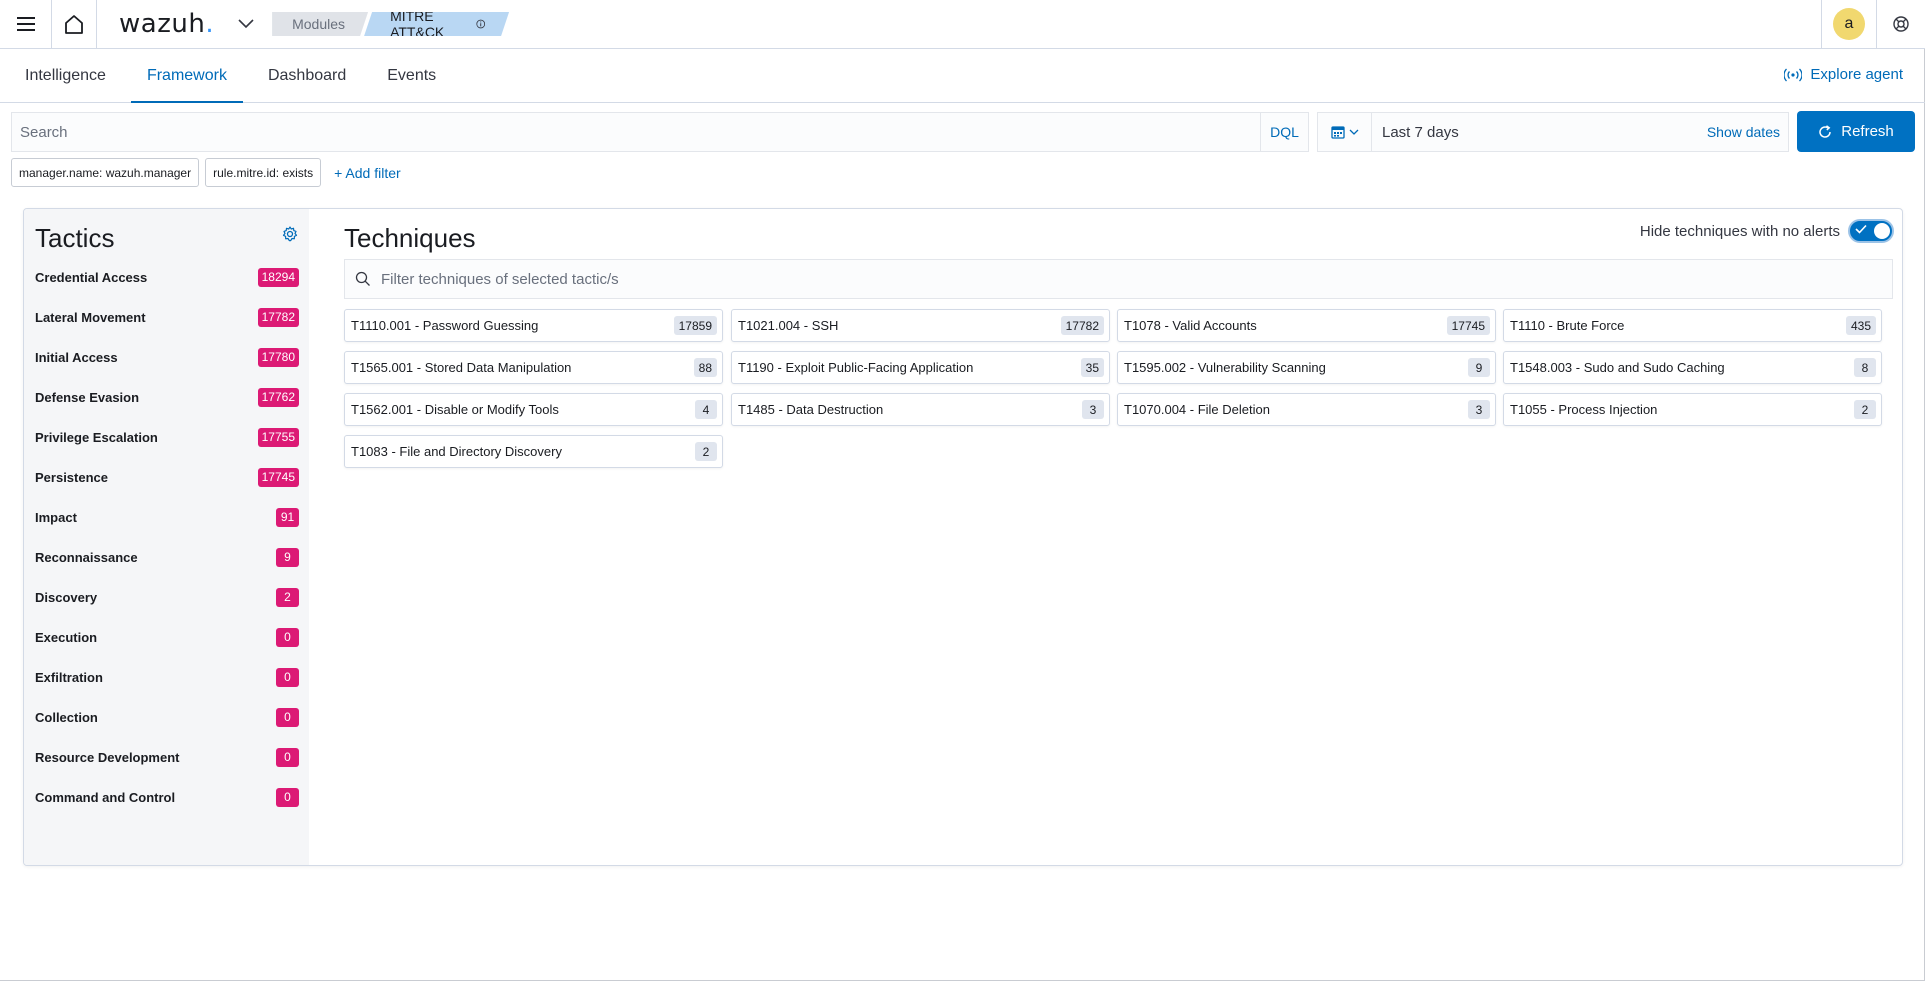 This screenshot has height=981, width=1925. What do you see at coordinates (167, 797) in the screenshot?
I see `tactic-item: Command and Control 0` at bounding box center [167, 797].